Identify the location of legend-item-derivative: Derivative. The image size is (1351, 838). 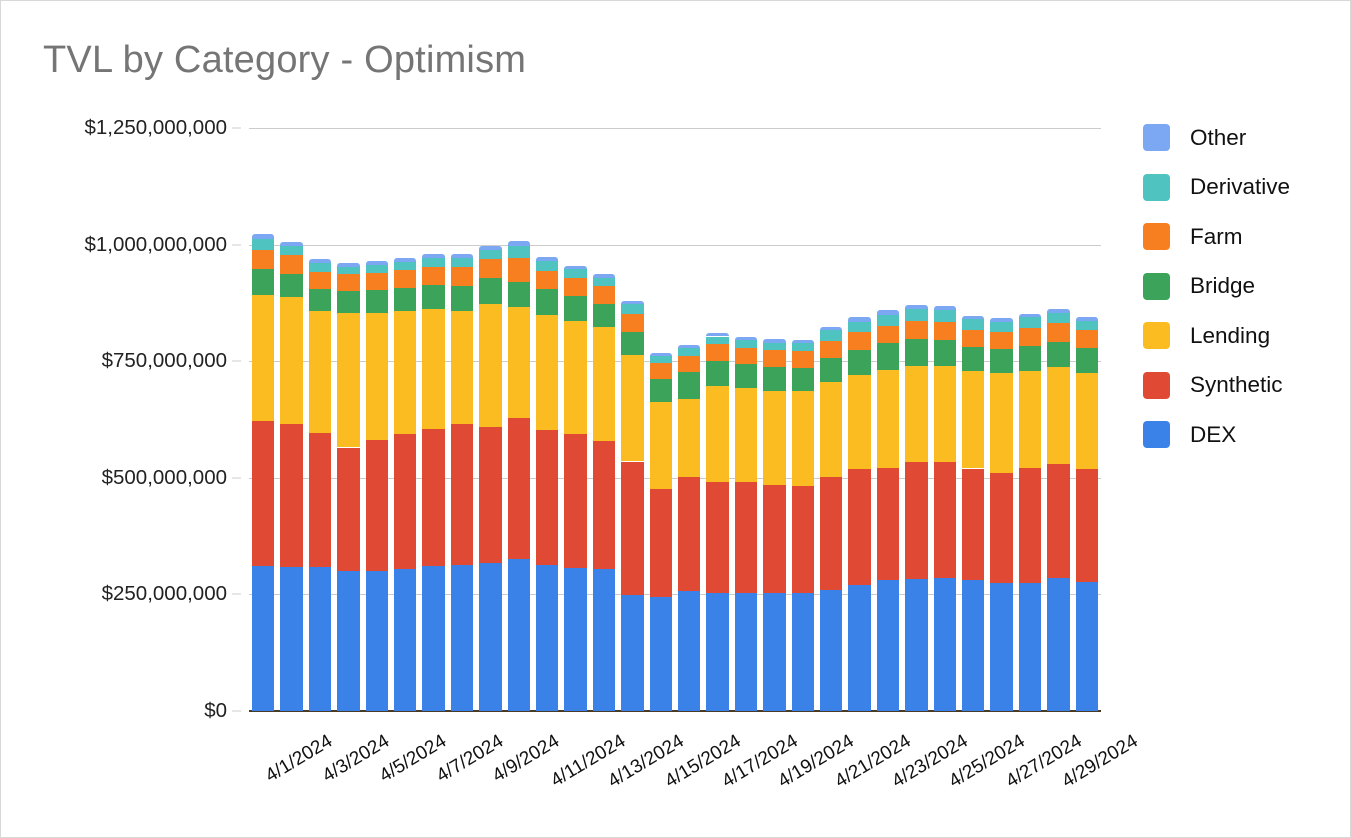
(1243, 188).